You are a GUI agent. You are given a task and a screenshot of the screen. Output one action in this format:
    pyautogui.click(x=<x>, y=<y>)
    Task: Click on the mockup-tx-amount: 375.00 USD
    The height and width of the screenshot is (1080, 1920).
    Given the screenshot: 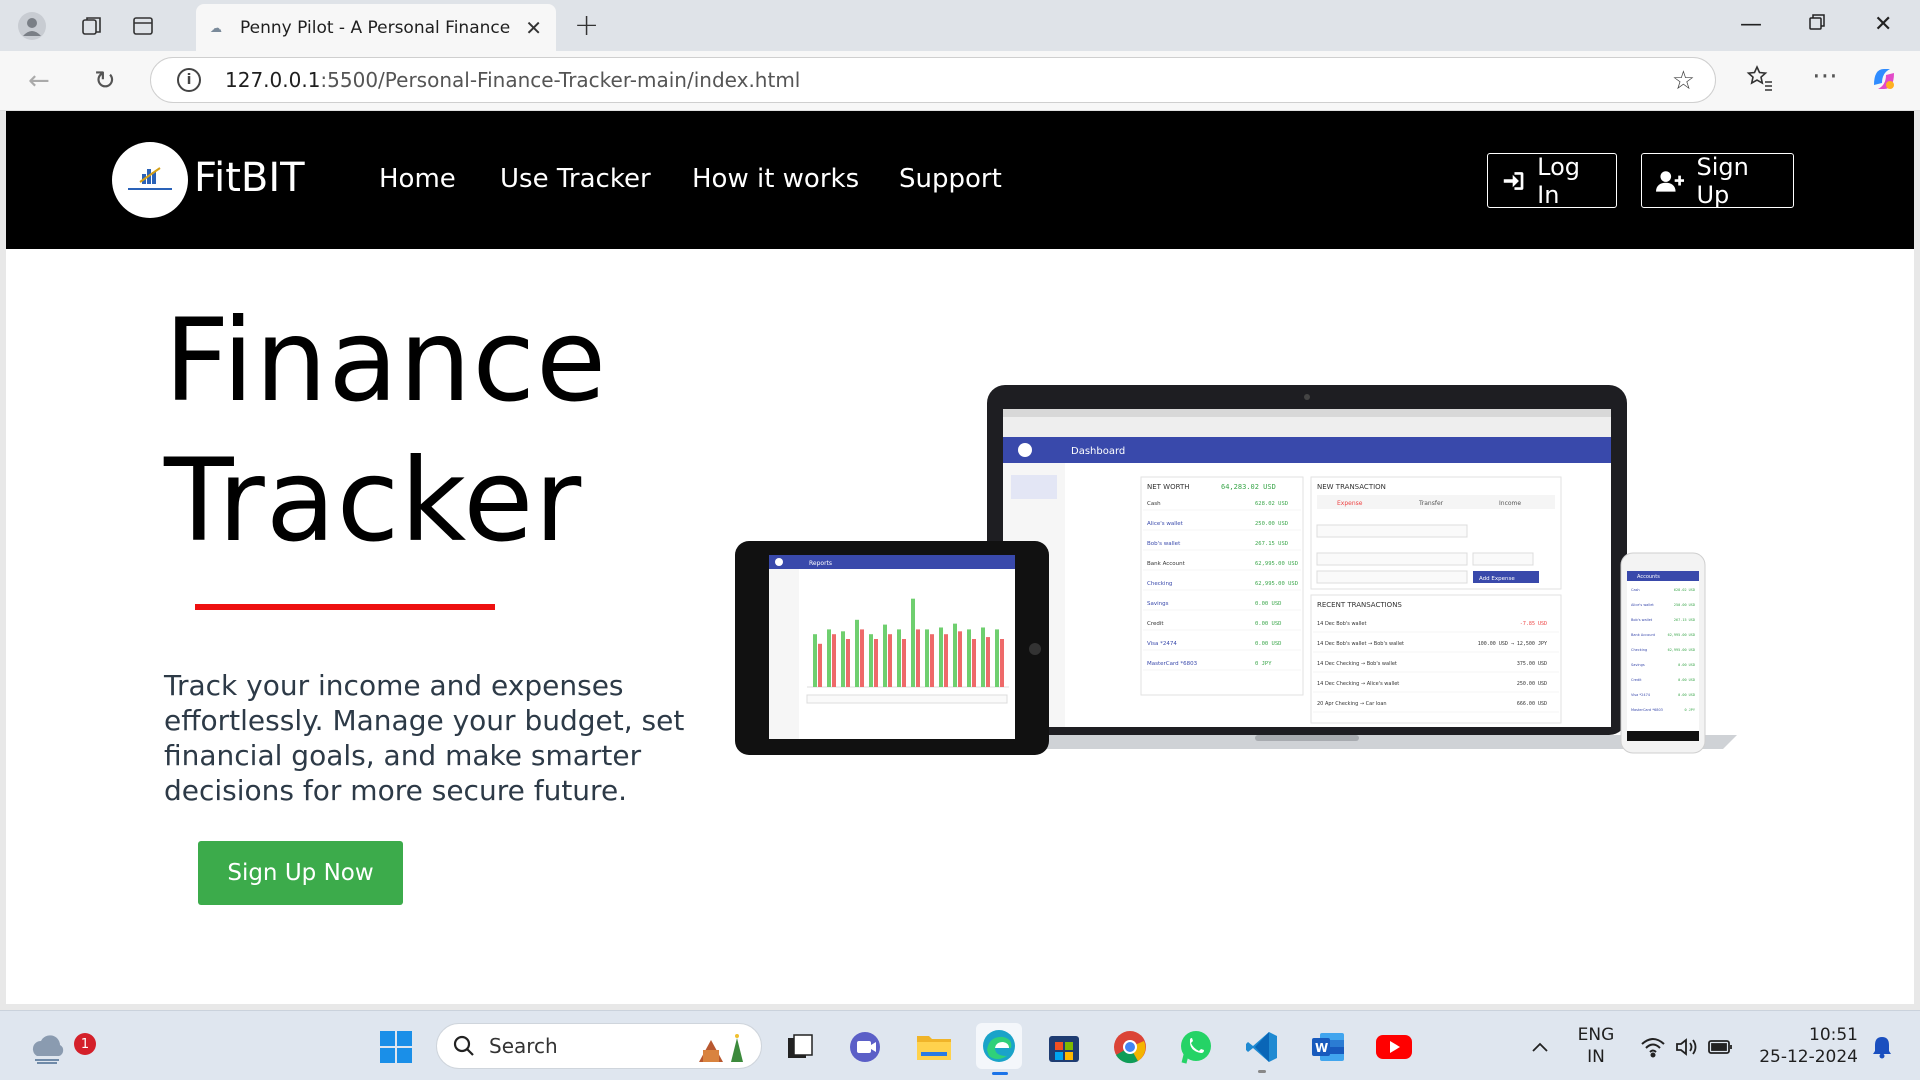 What is the action you would take?
    pyautogui.click(x=1532, y=664)
    